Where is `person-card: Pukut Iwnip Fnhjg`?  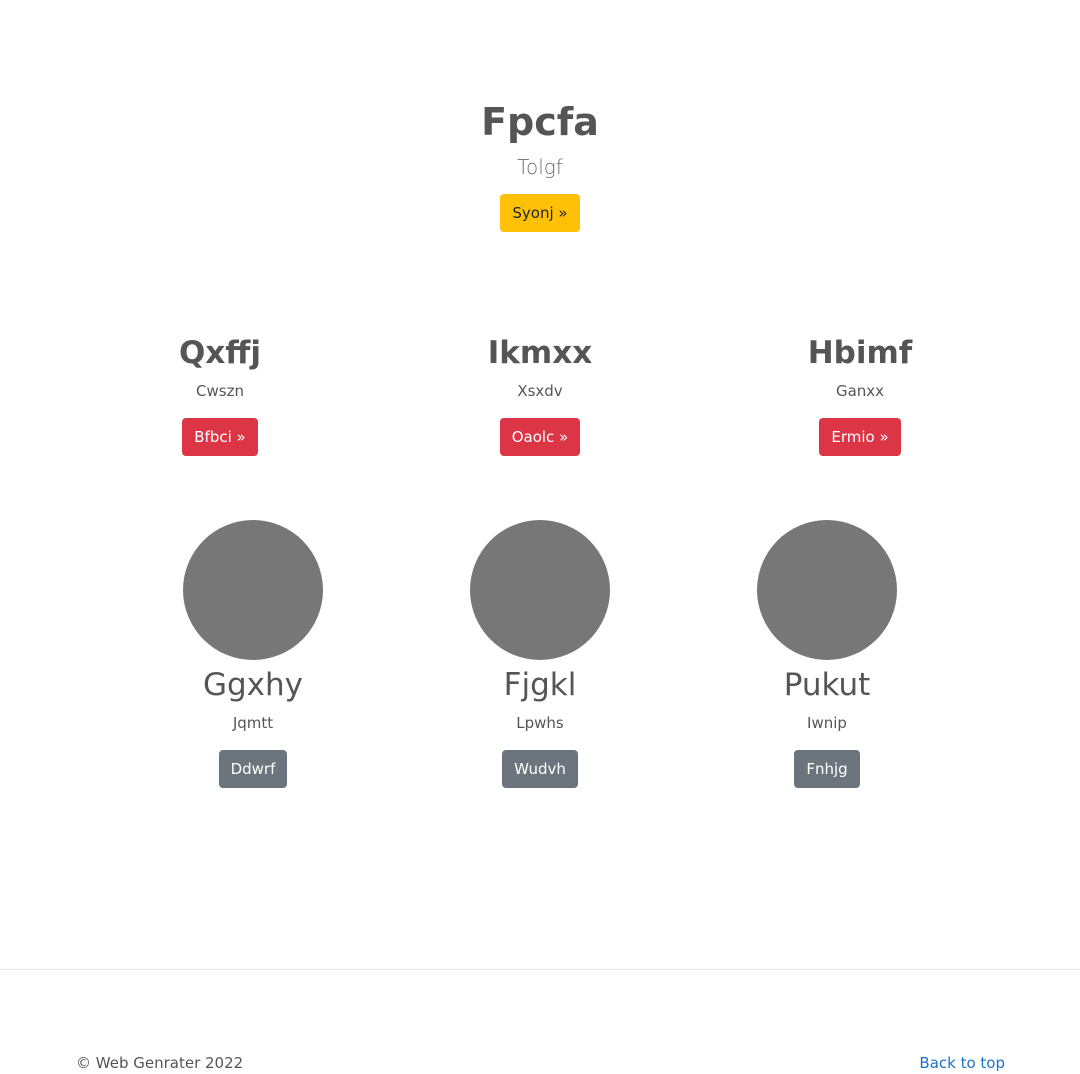
person-card: Pukut Iwnip Fnhjg is located at coordinates (827, 654).